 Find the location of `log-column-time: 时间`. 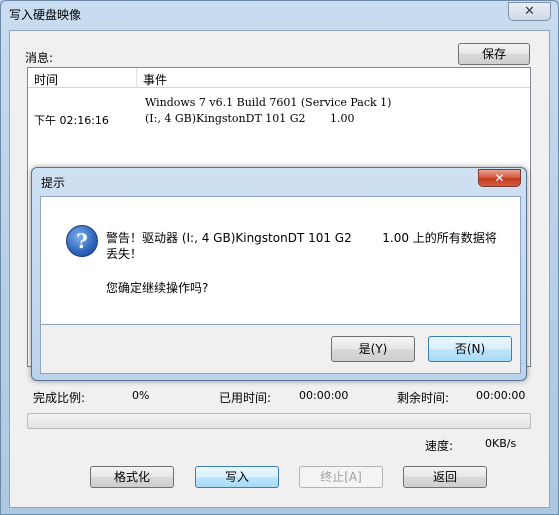

log-column-time: 时间 is located at coordinates (46, 79).